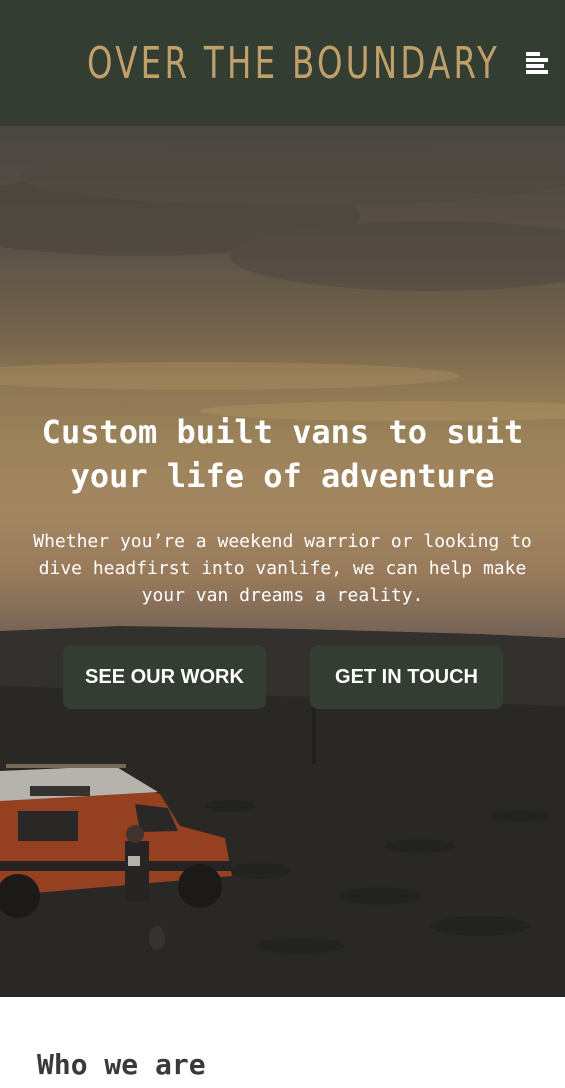  What do you see at coordinates (537, 63) in the screenshot?
I see `hamburger-menu-icon` at bounding box center [537, 63].